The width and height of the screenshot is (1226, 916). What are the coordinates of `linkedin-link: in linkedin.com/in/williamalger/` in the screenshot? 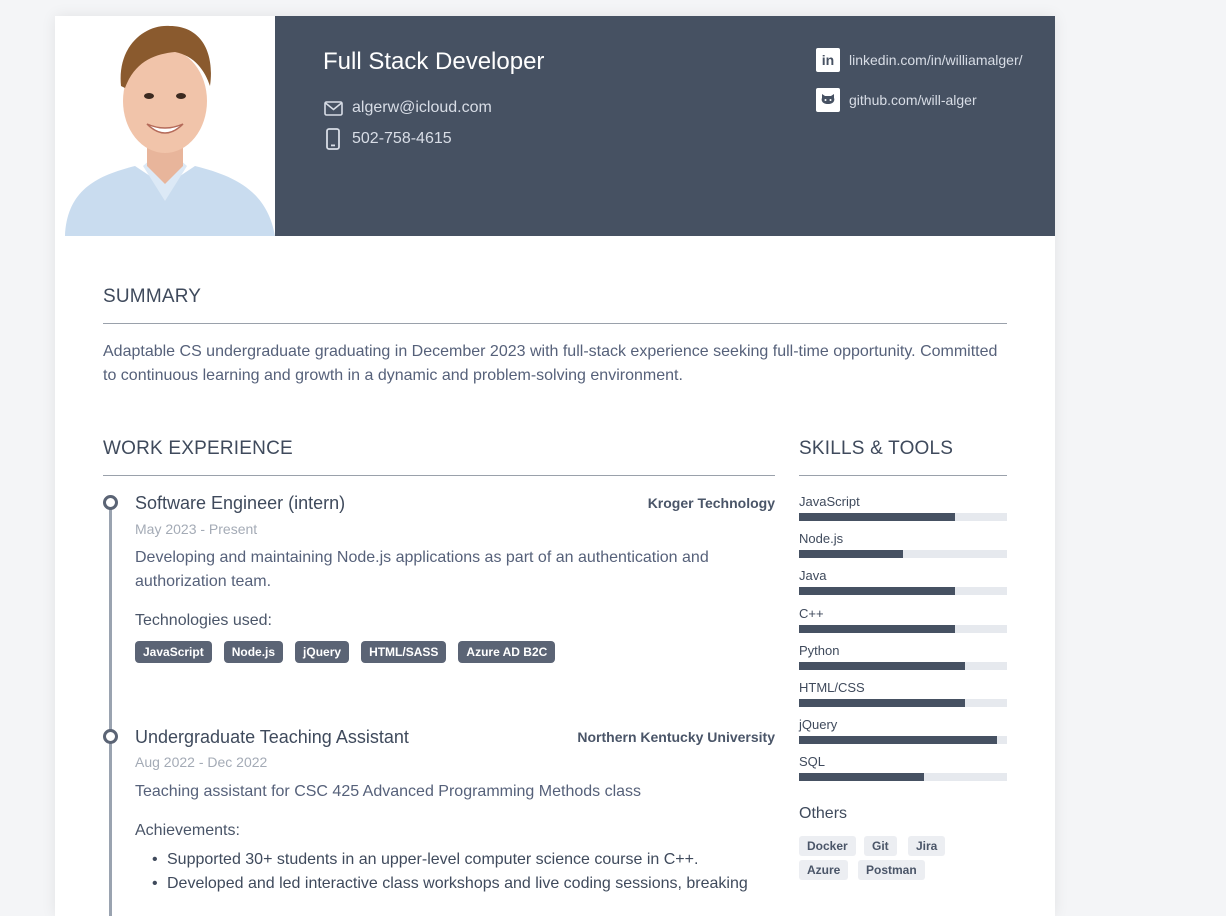 It's located at (919, 60).